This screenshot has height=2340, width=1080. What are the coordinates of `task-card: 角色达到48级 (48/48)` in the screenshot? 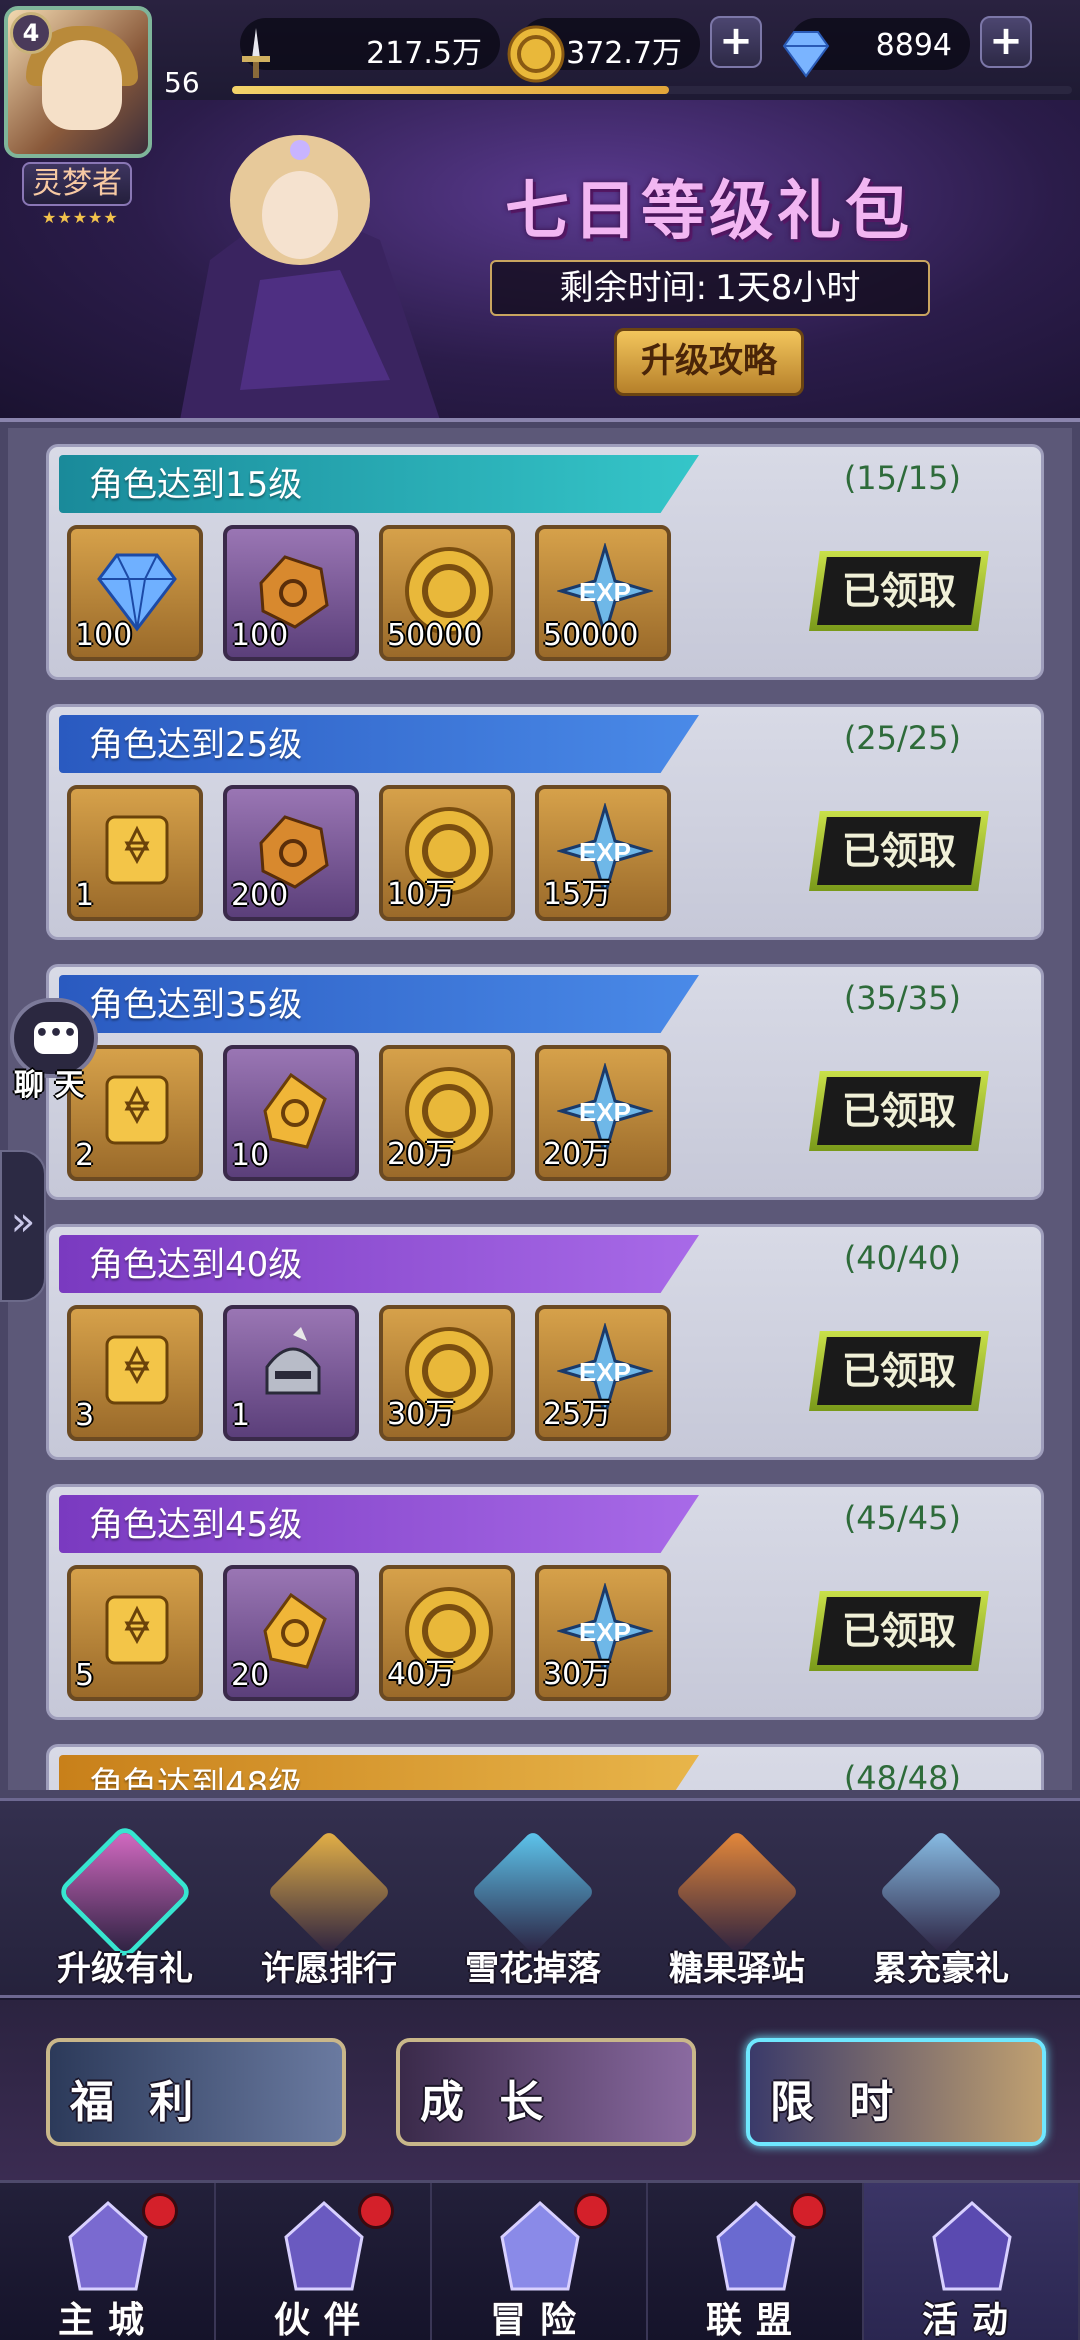 It's located at (545, 1767).